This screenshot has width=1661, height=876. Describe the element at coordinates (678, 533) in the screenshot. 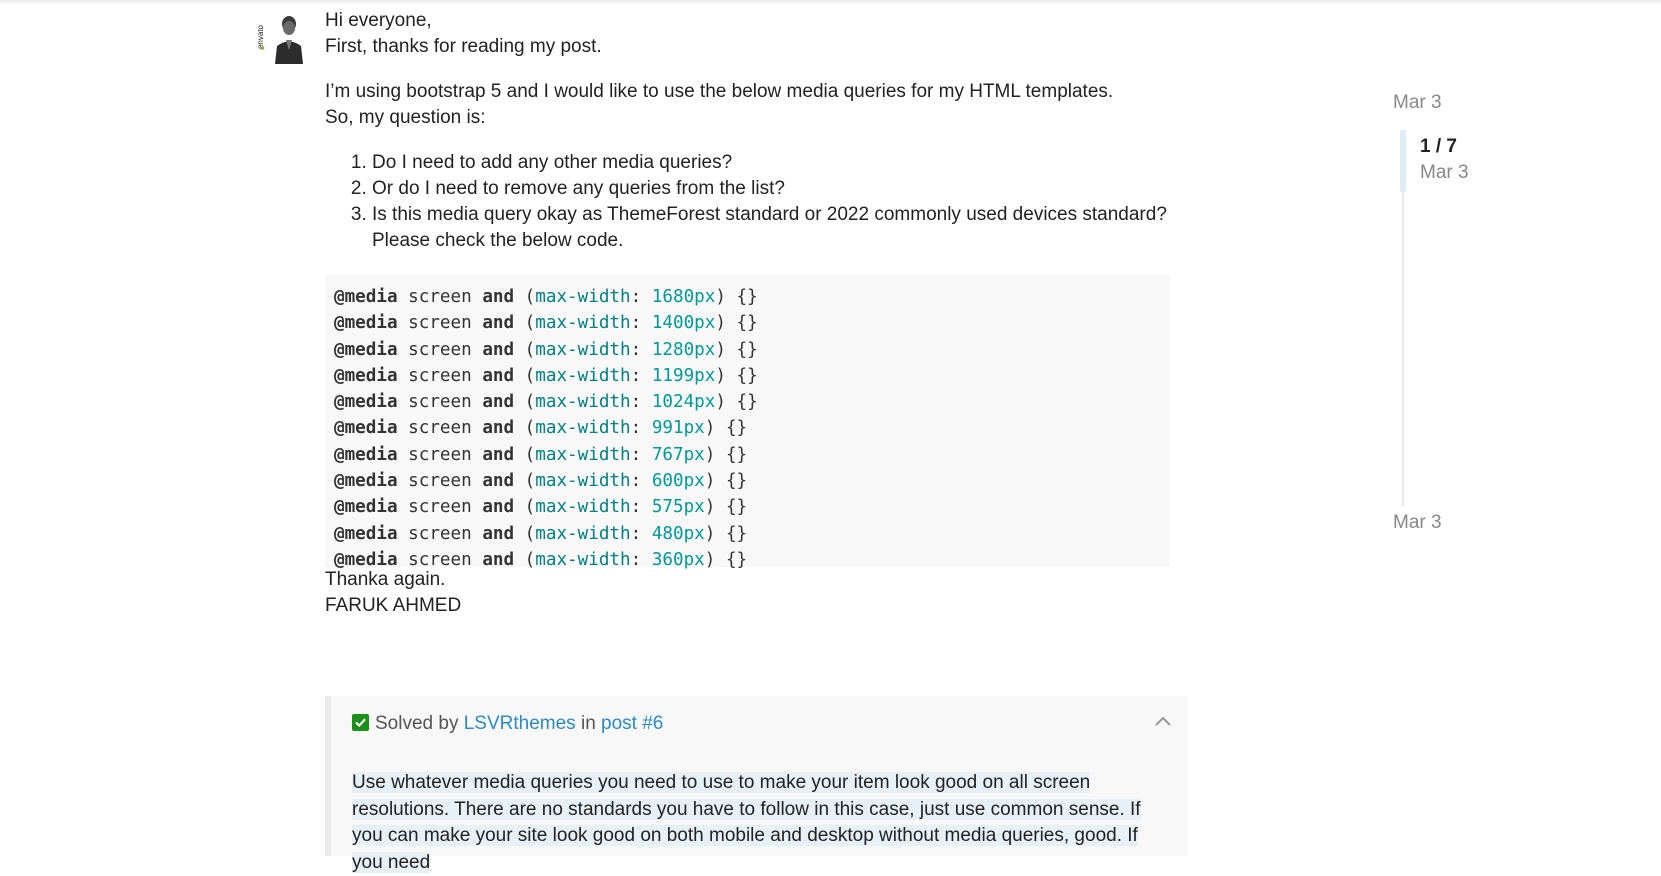

I see `code-value: 480px` at that location.